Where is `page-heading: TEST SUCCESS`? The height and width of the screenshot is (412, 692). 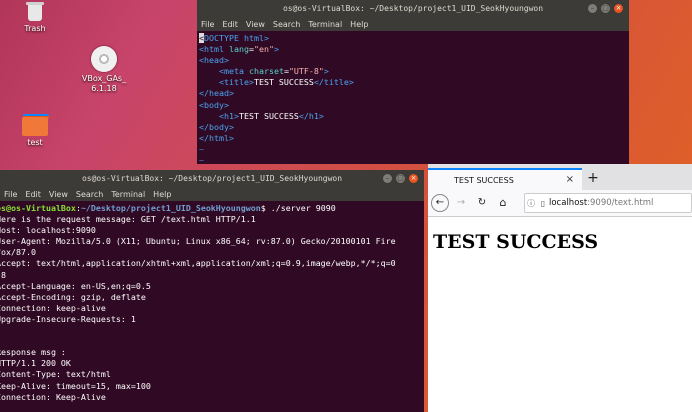
page-heading: TEST SUCCESS is located at coordinates (516, 242).